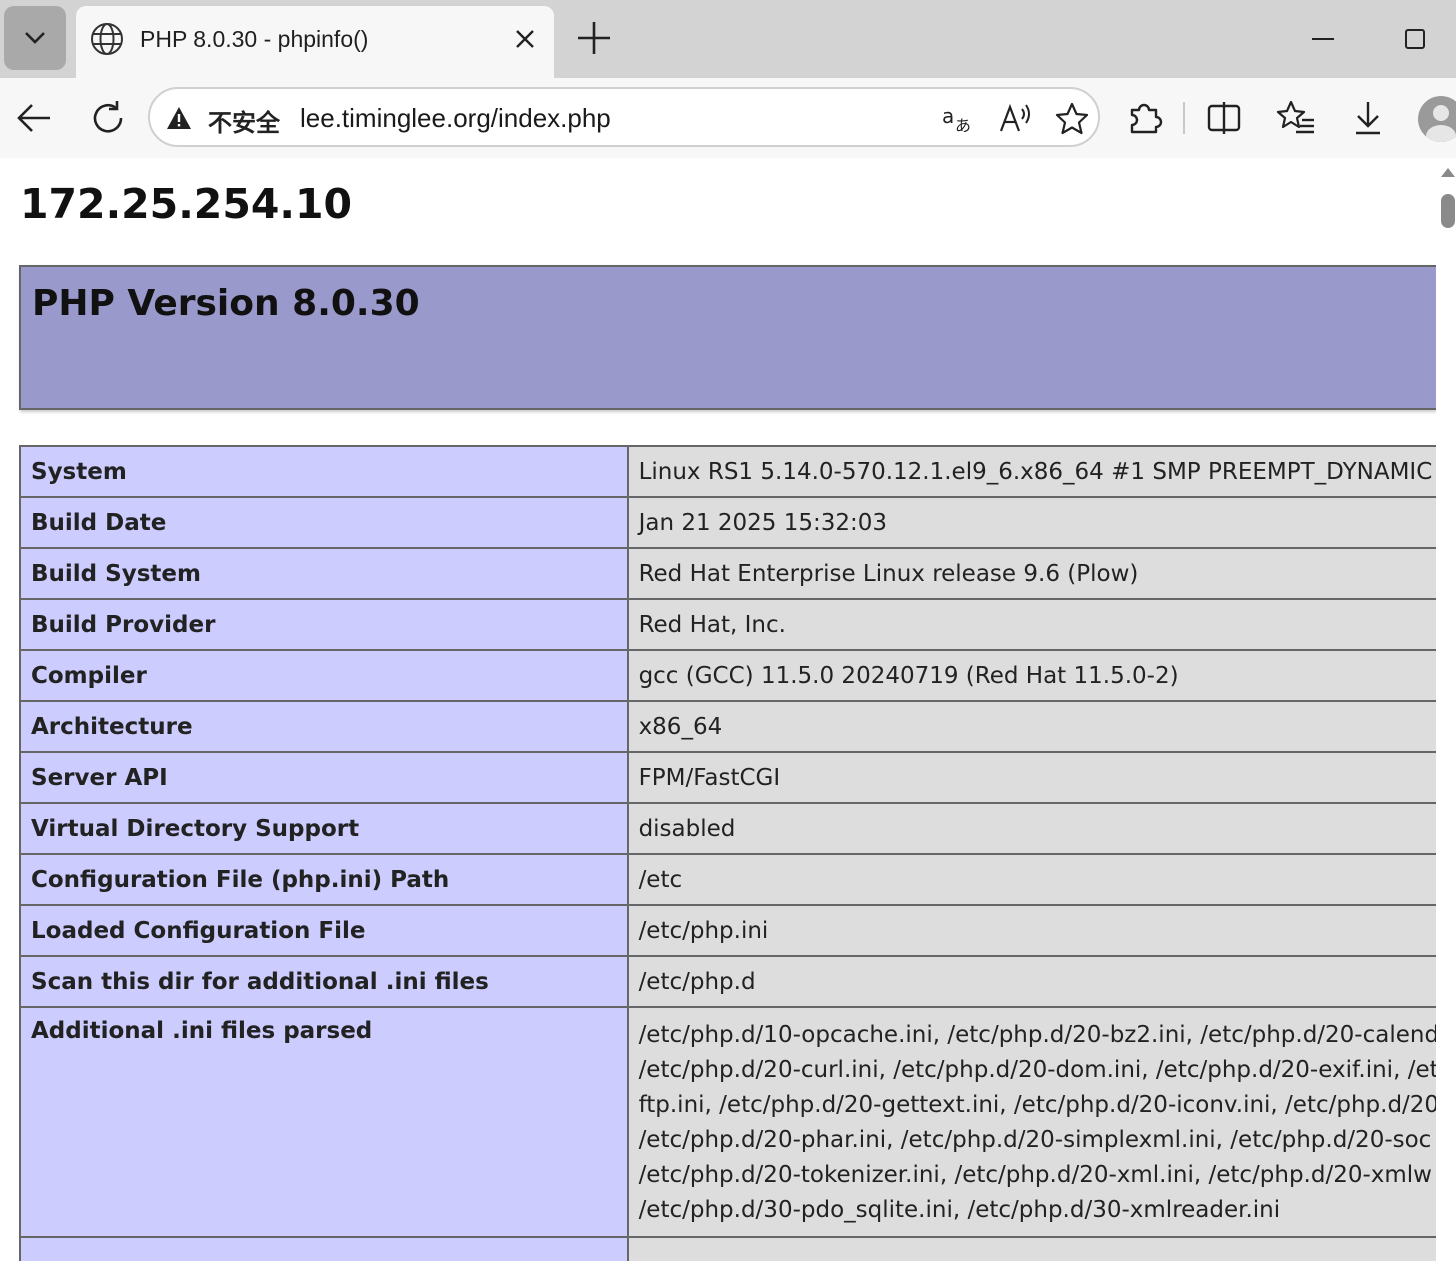  I want to click on refresh-icon, so click(108, 118).